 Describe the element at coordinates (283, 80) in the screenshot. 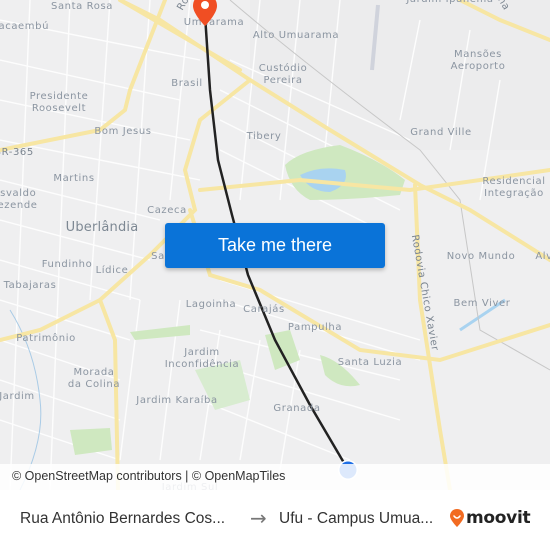

I see `map-label: Pereira` at that location.